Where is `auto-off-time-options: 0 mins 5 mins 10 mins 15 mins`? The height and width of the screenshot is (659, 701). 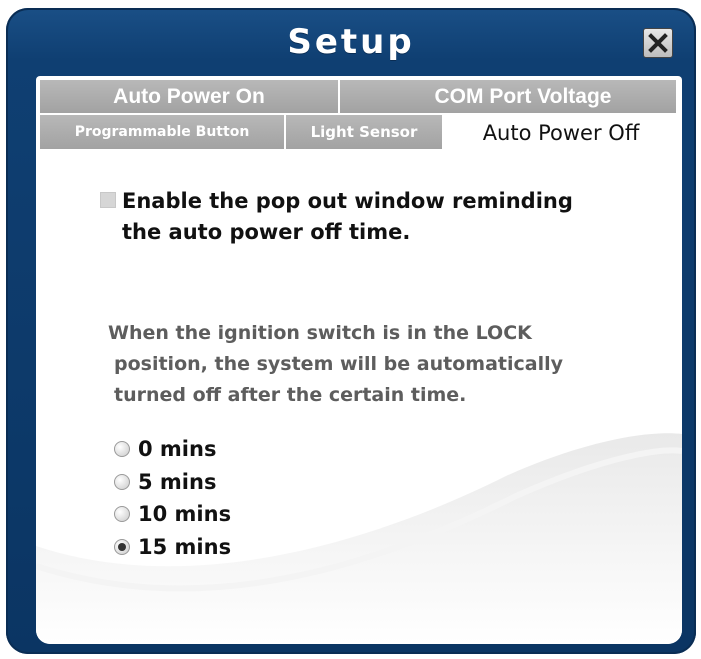
auto-off-time-options: 0 mins 5 mins 10 mins 15 mins is located at coordinates (172, 498).